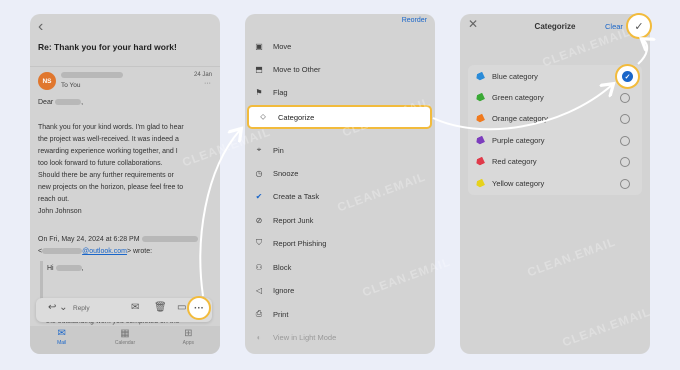  What do you see at coordinates (518, 140) in the screenshot?
I see `category-label: Purple category` at bounding box center [518, 140].